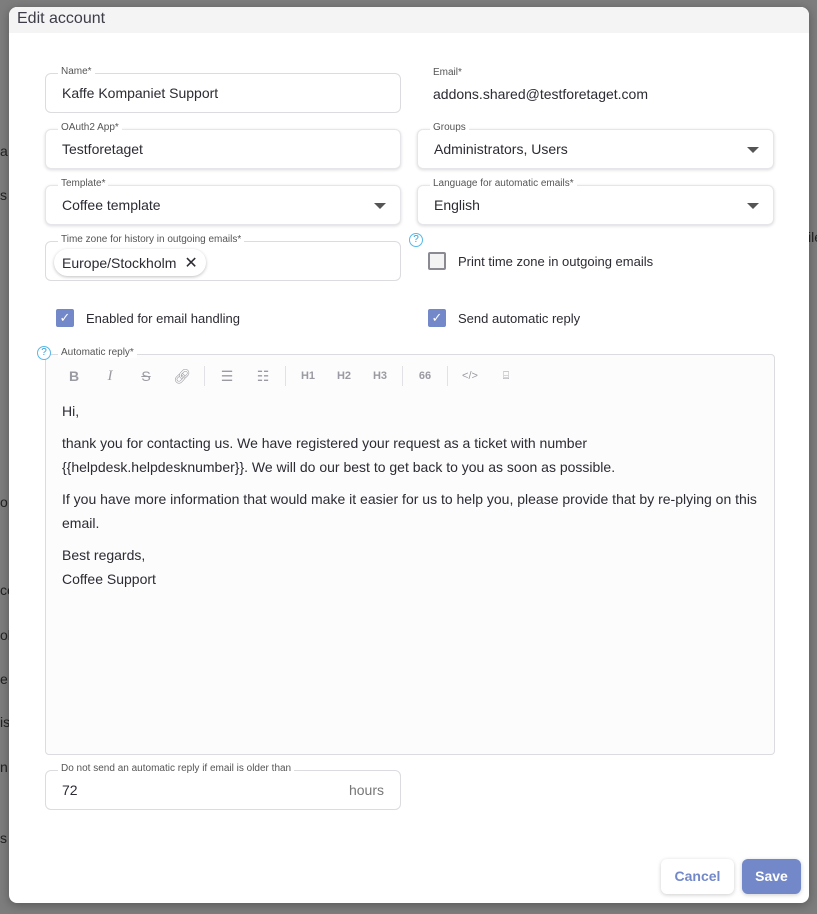 The height and width of the screenshot is (914, 817). What do you see at coordinates (146, 376) in the screenshot?
I see `strikethrough-icon: S` at bounding box center [146, 376].